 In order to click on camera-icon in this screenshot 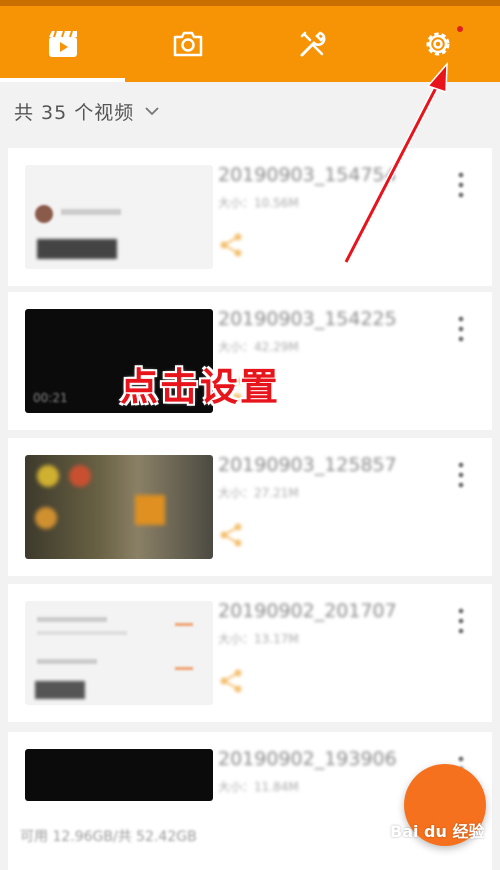, I will do `click(187, 44)`.